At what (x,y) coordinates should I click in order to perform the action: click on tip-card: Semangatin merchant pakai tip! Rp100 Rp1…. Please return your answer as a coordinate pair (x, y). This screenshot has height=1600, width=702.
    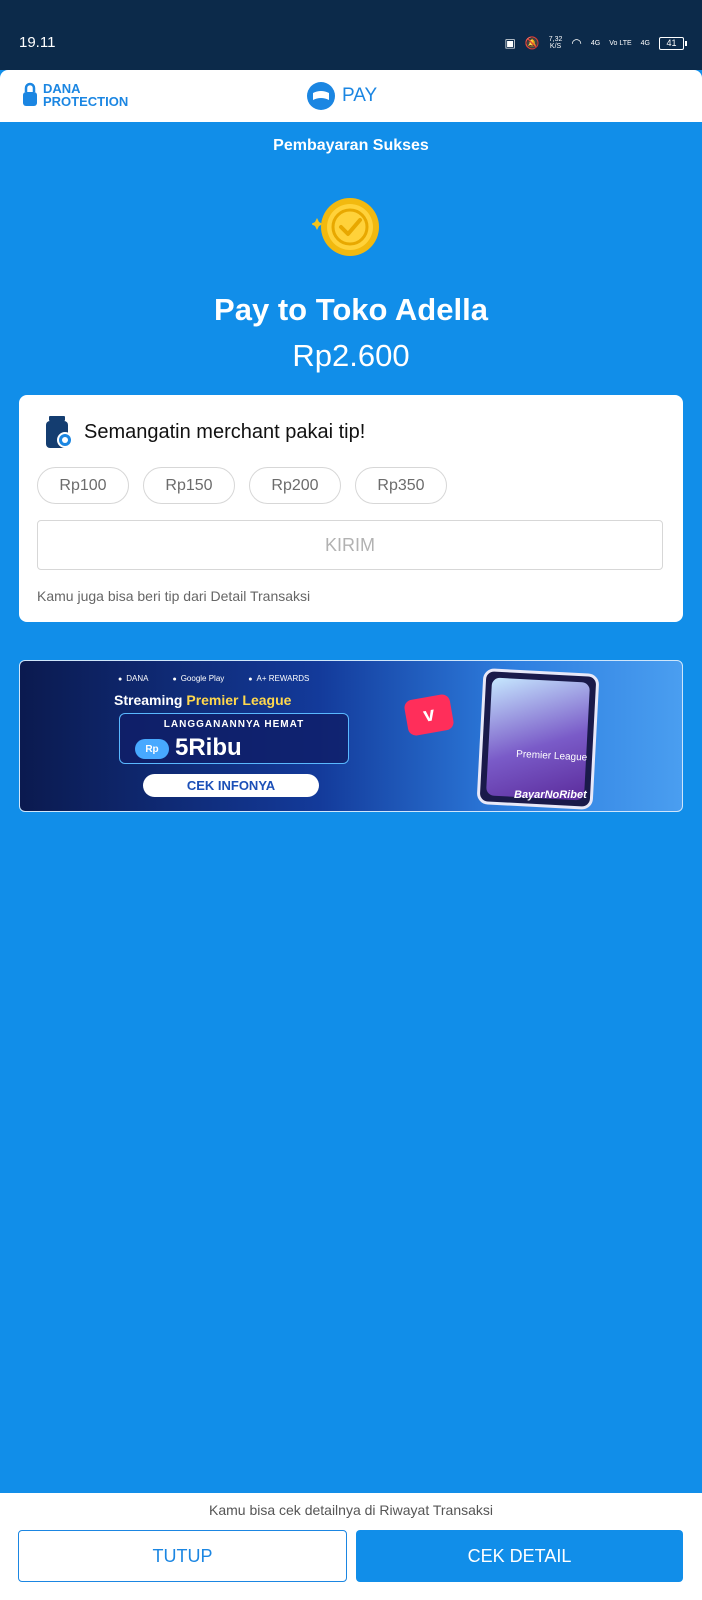
    Looking at the image, I should click on (351, 508).